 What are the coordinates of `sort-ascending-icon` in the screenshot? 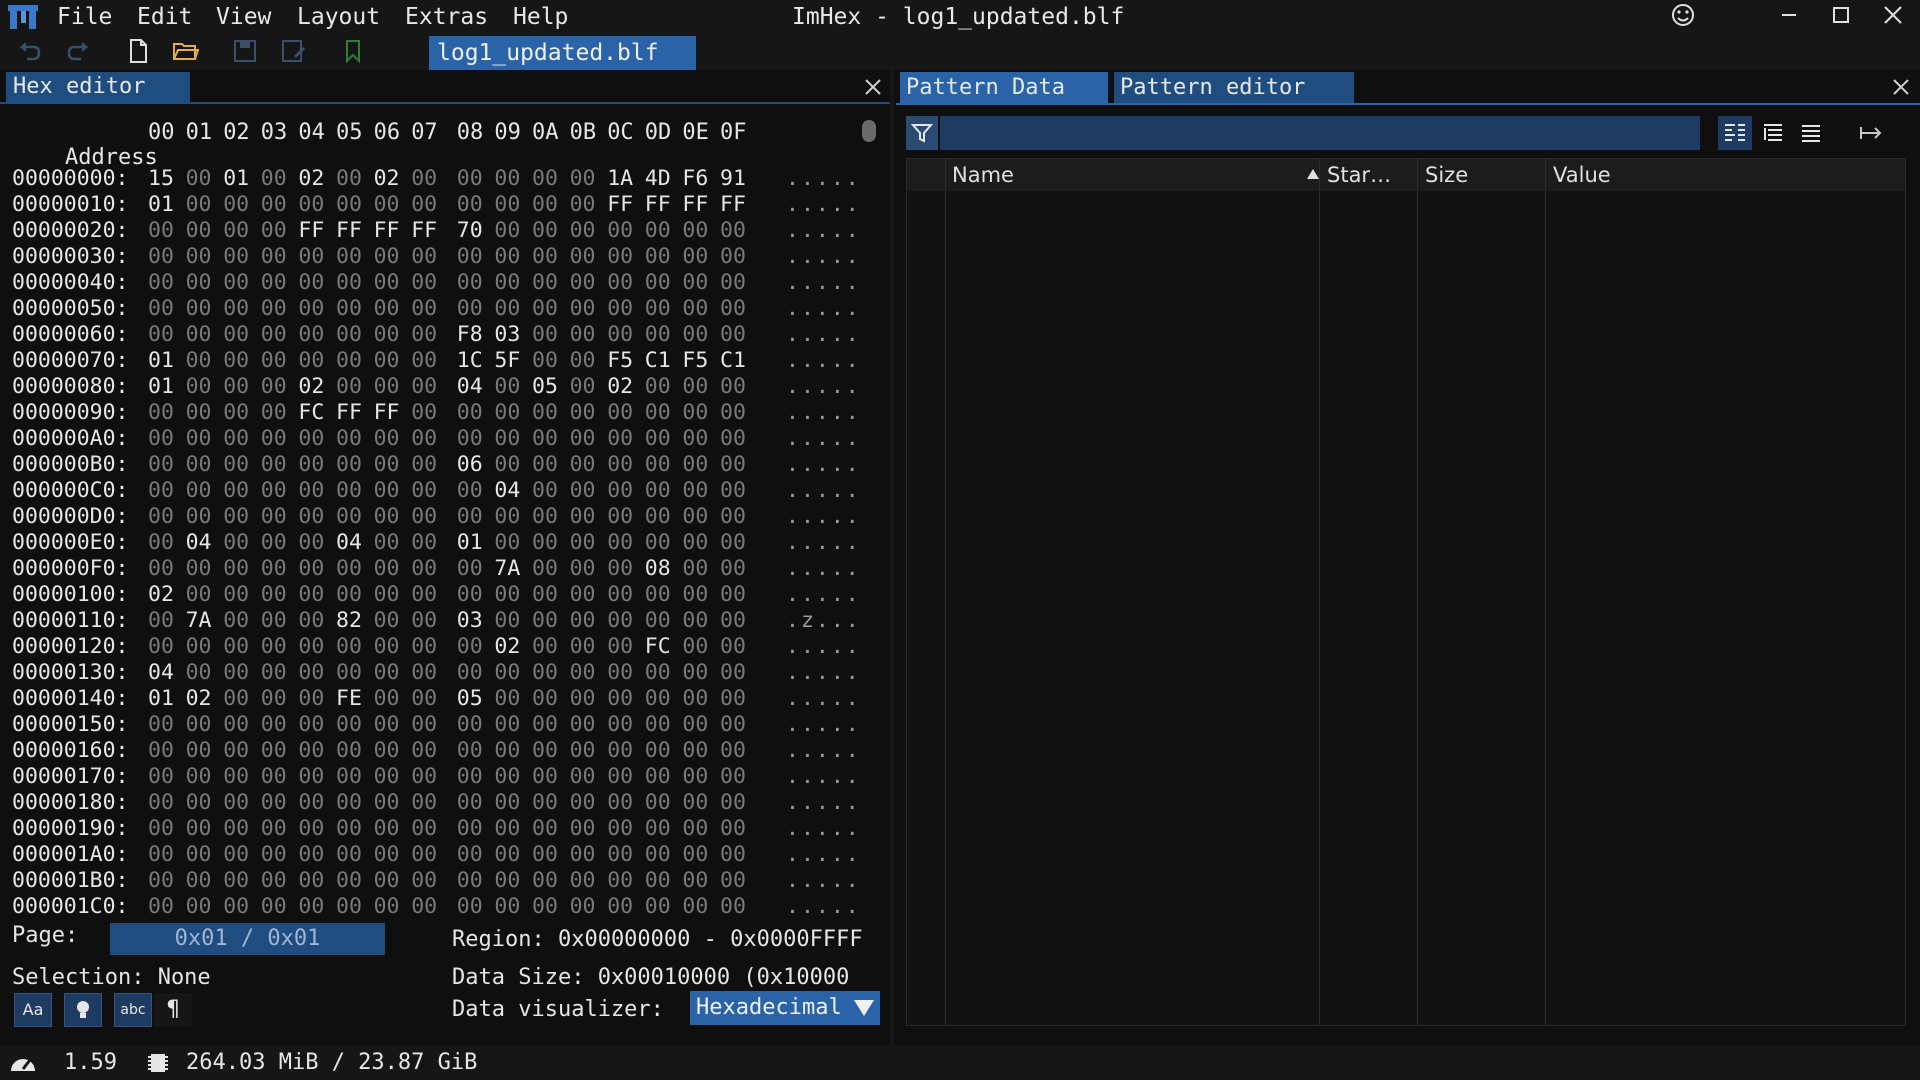 It's located at (1313, 174).